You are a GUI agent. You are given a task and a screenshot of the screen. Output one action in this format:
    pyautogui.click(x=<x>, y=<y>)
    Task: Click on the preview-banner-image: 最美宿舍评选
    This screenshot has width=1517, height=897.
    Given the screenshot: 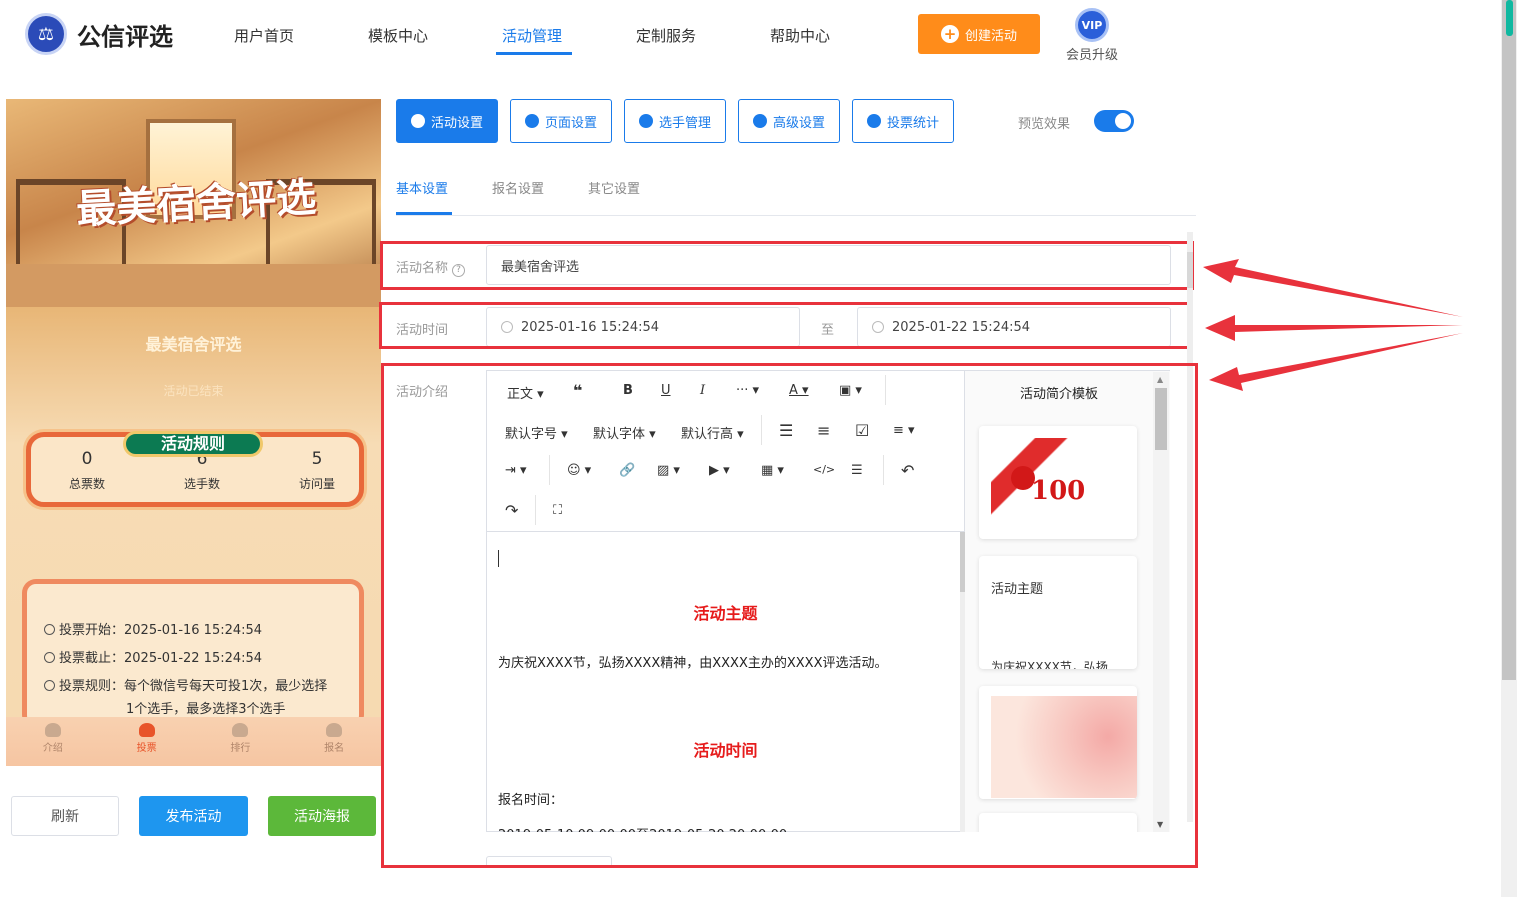 What is the action you would take?
    pyautogui.click(x=193, y=203)
    